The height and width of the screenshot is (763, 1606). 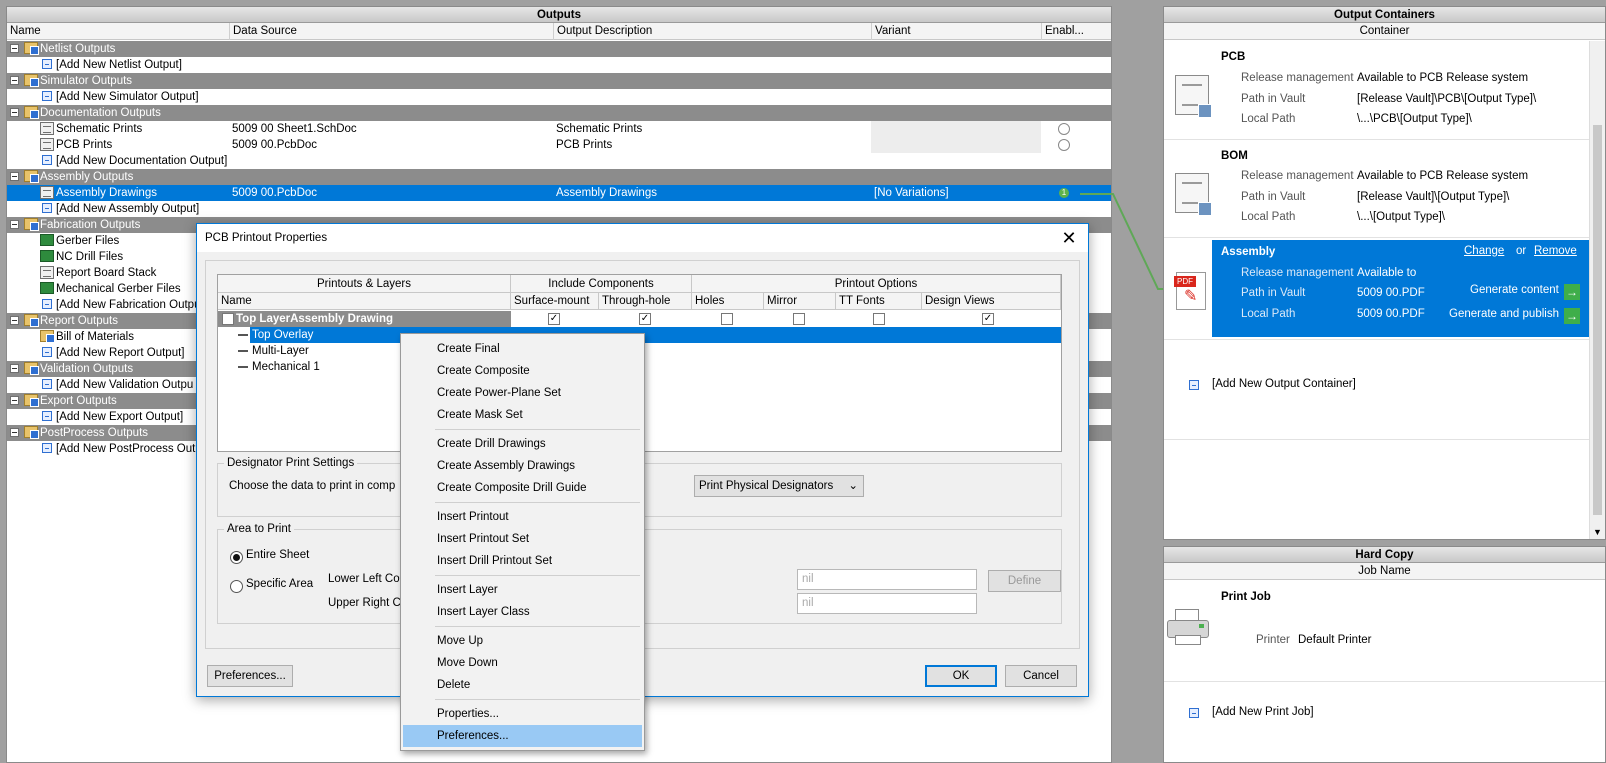 What do you see at coordinates (887, 603) in the screenshot?
I see `upper-right-input: nil` at bounding box center [887, 603].